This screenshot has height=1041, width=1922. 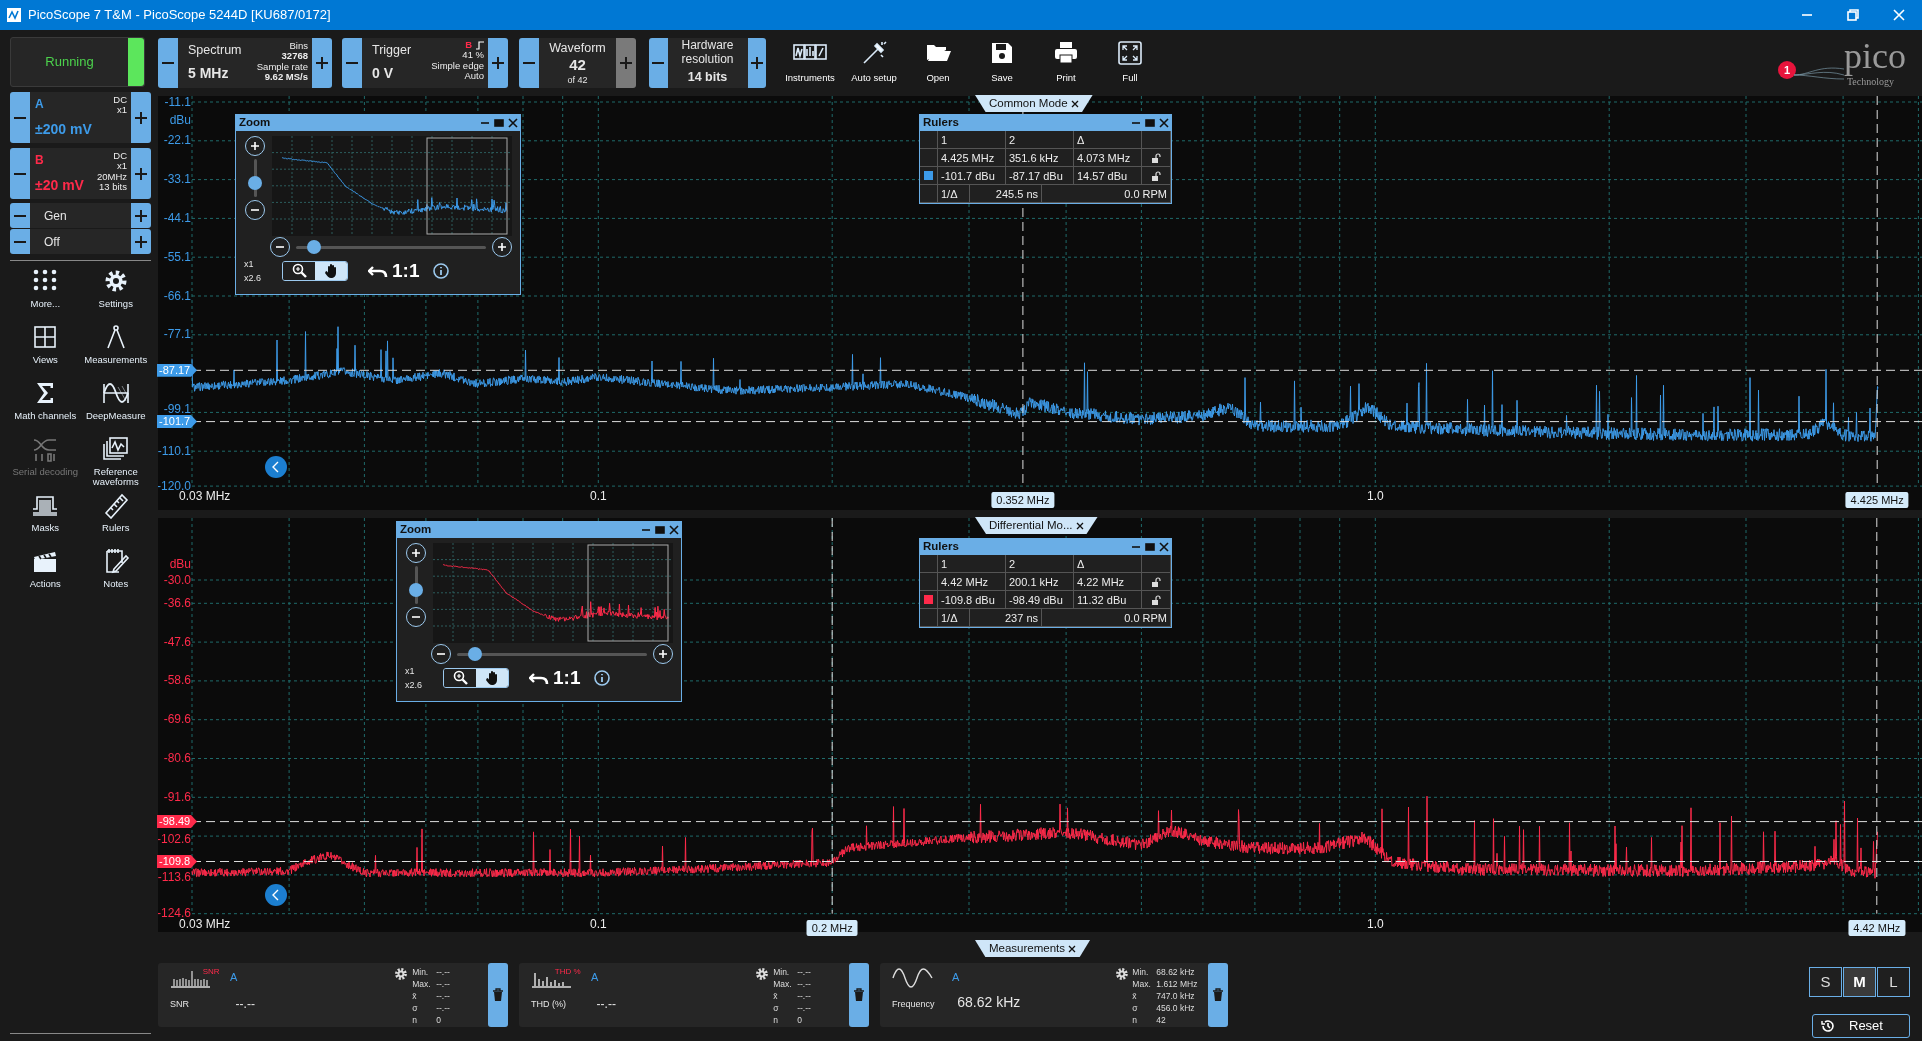 I want to click on setting-title: Waveform, so click(x=577, y=48).